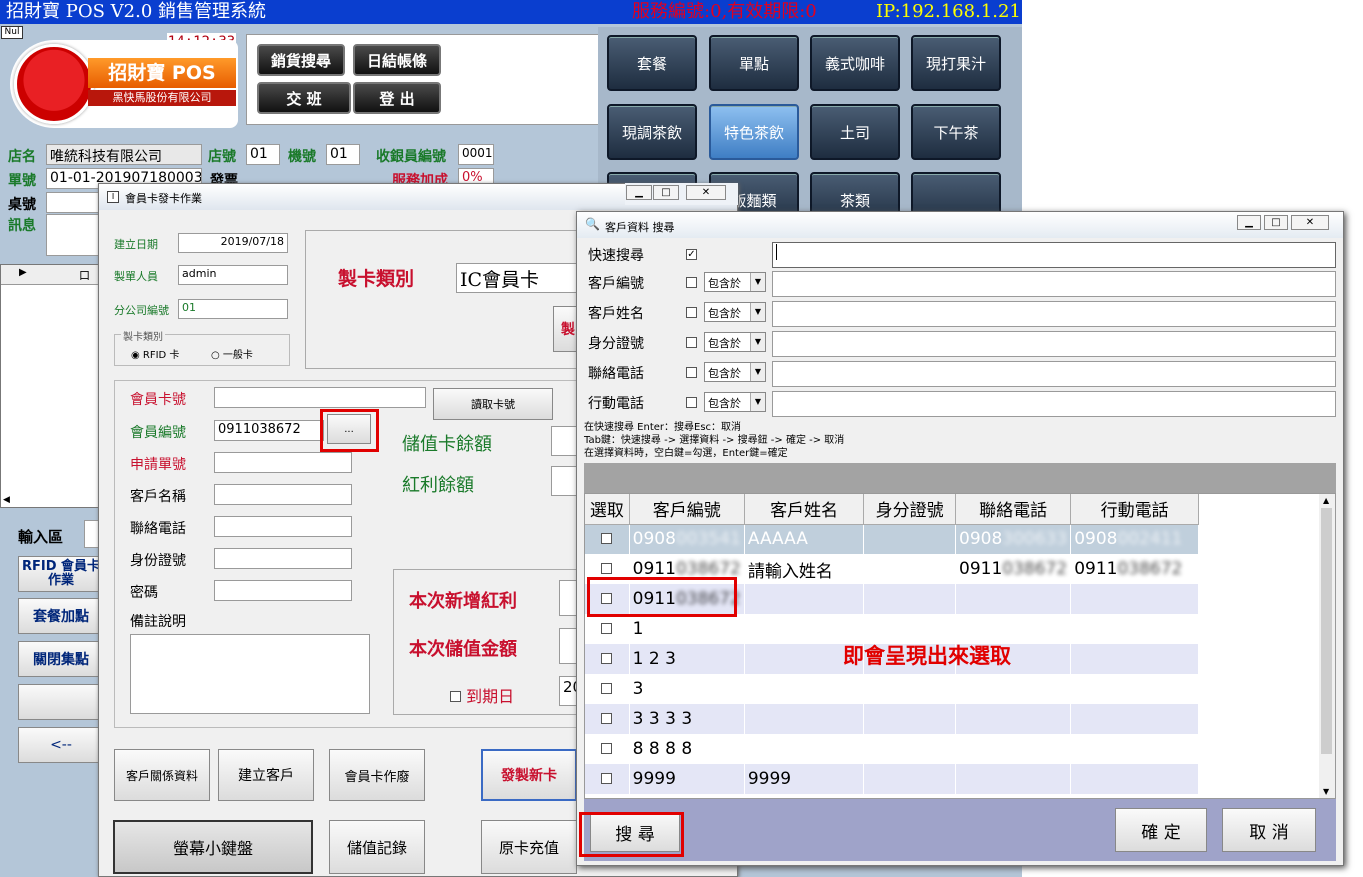 The image size is (1363, 877). Describe the element at coordinates (304, 98) in the screenshot. I see `shift-button: 交 班` at that location.